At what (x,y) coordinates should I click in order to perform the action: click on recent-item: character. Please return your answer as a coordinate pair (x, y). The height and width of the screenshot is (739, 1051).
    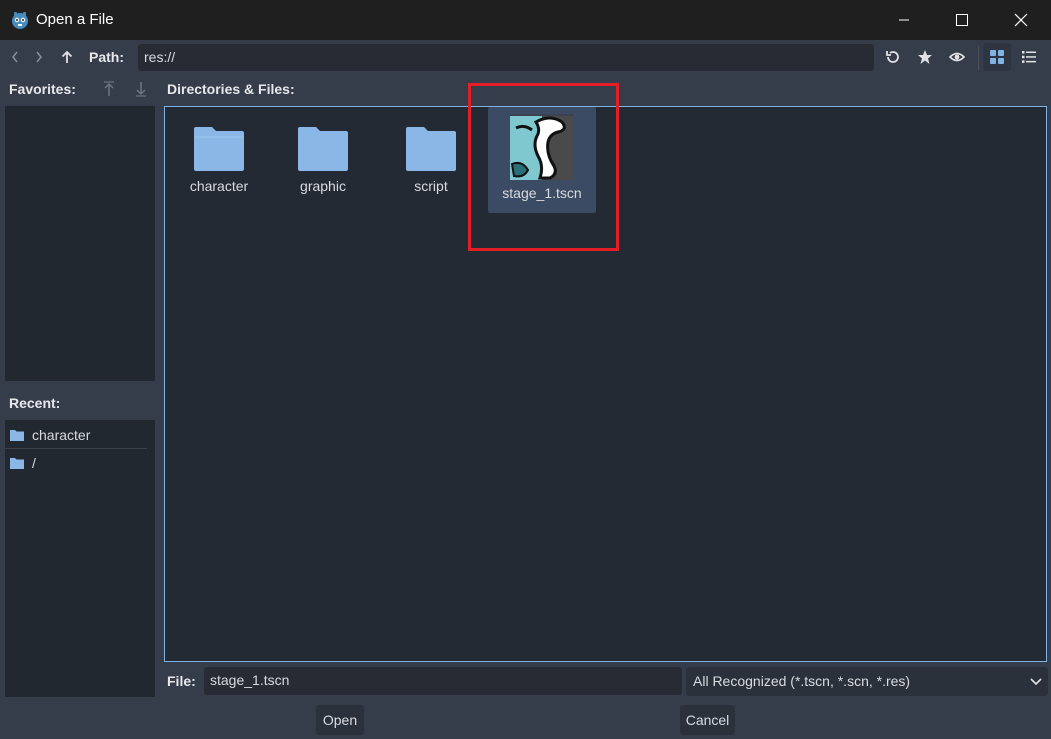
    Looking at the image, I should click on (80, 435).